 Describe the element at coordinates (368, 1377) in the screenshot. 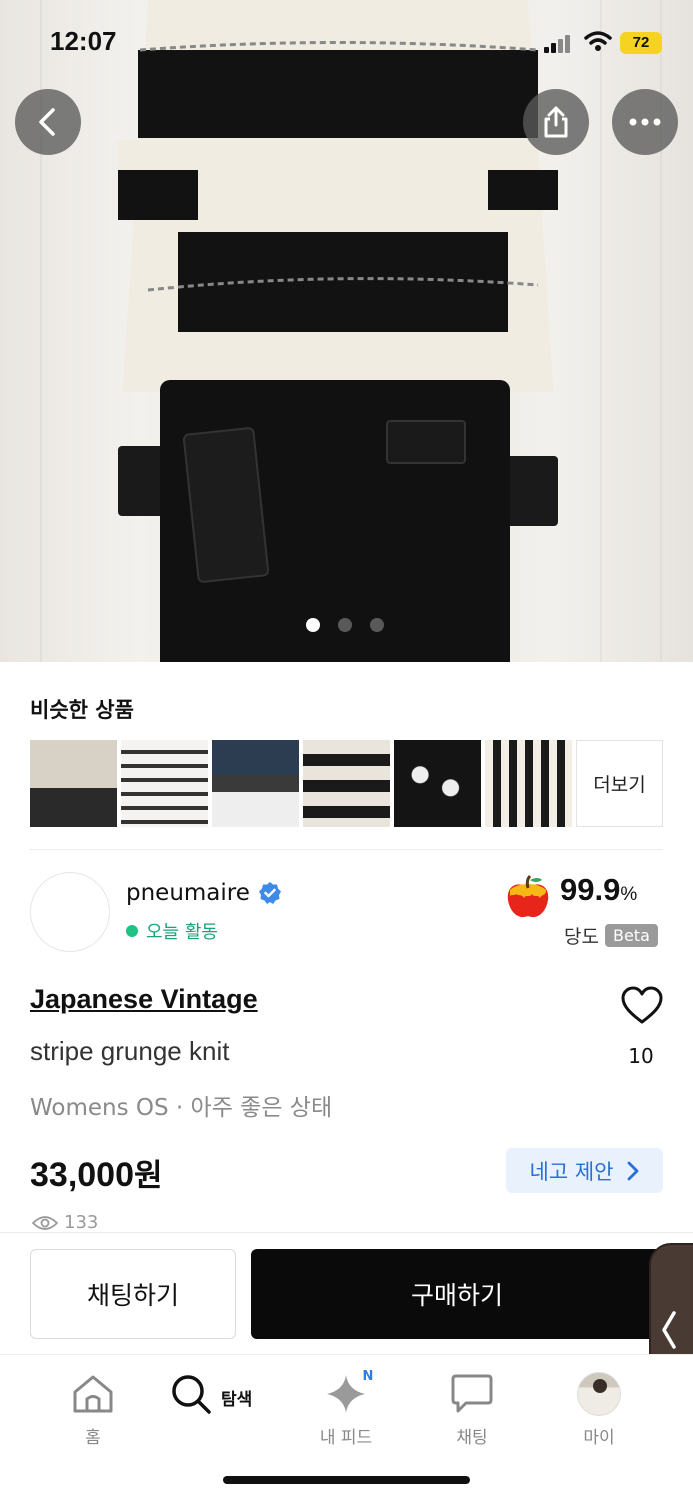

I see `new-badge: N` at that location.